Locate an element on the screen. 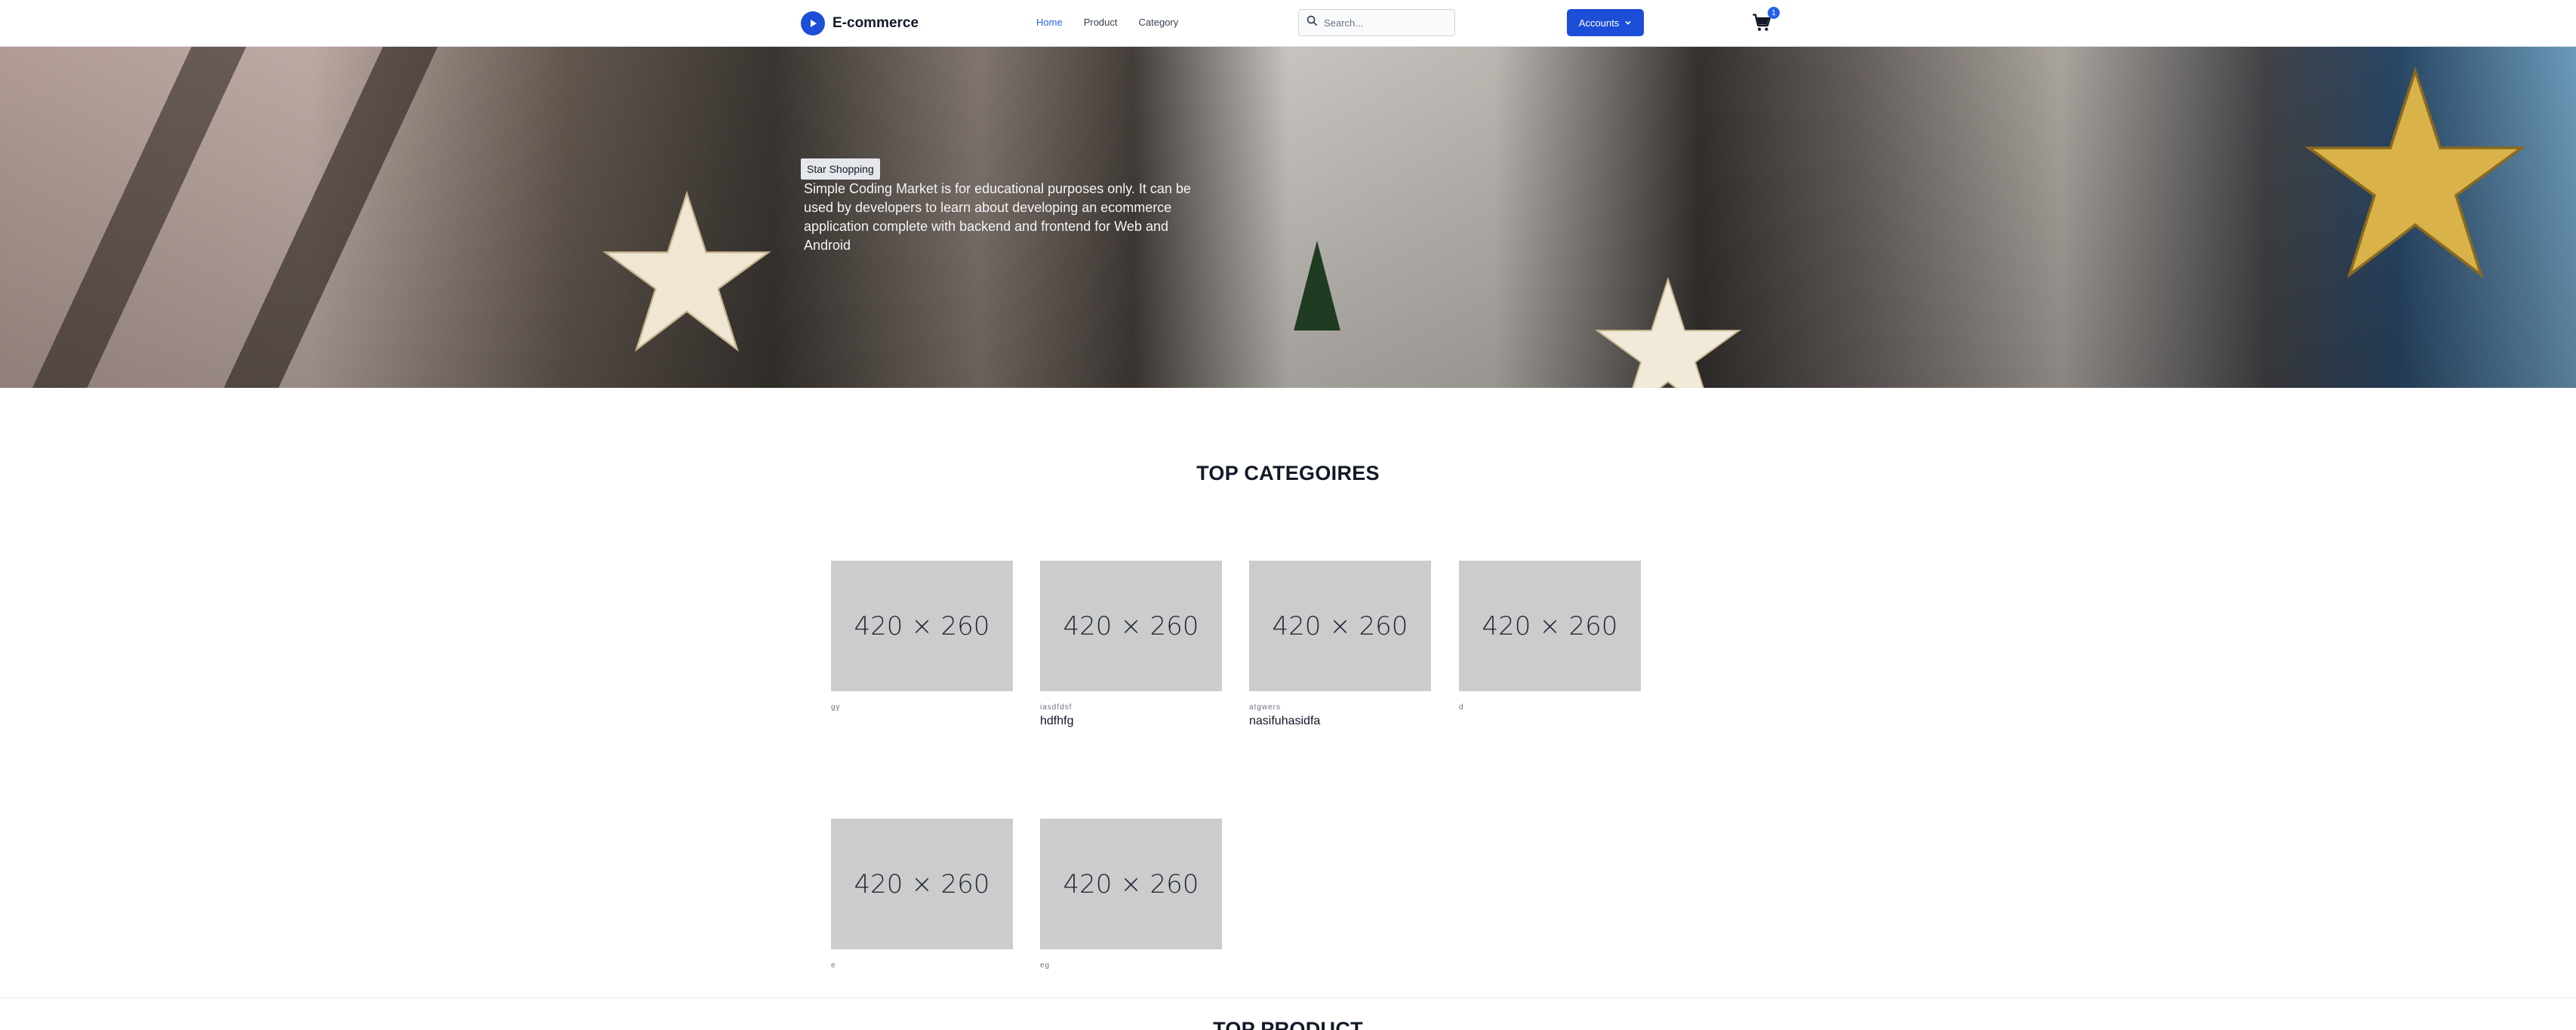 This screenshot has width=2576, height=1030. nav-category: Category is located at coordinates (1159, 22).